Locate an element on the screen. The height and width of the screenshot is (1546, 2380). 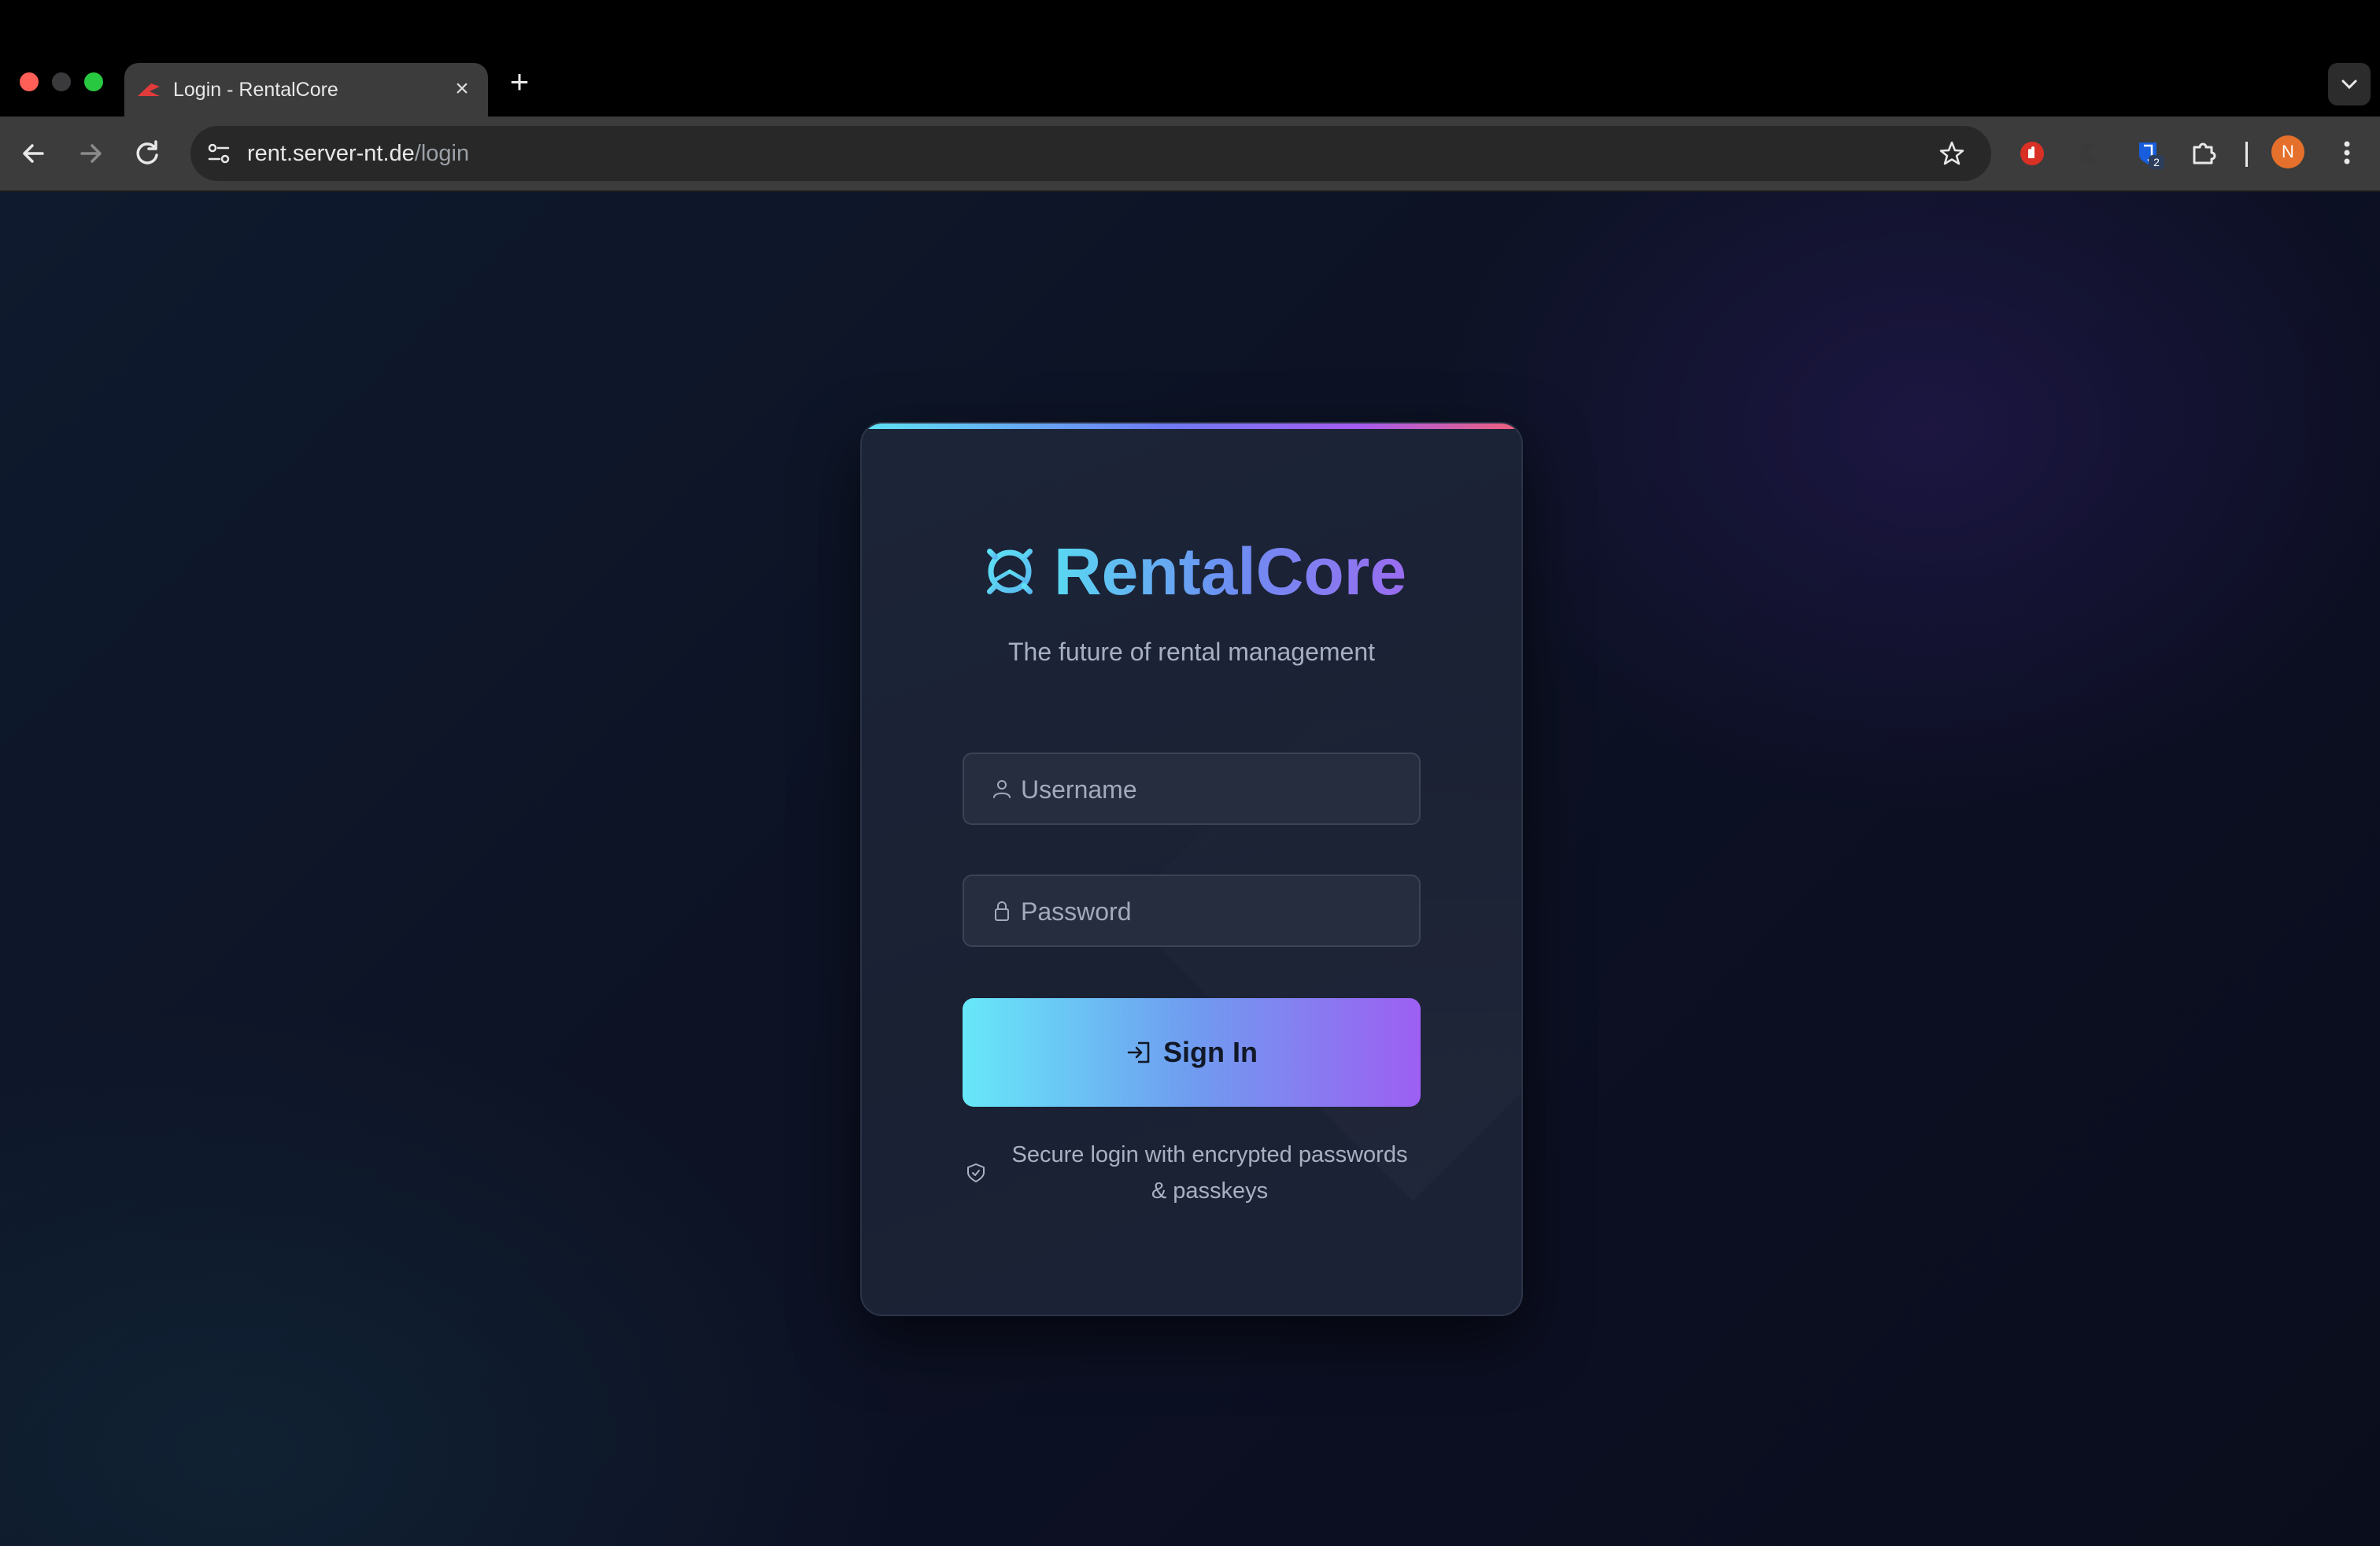
sign-in-button: Sign In is located at coordinates (1192, 1052).